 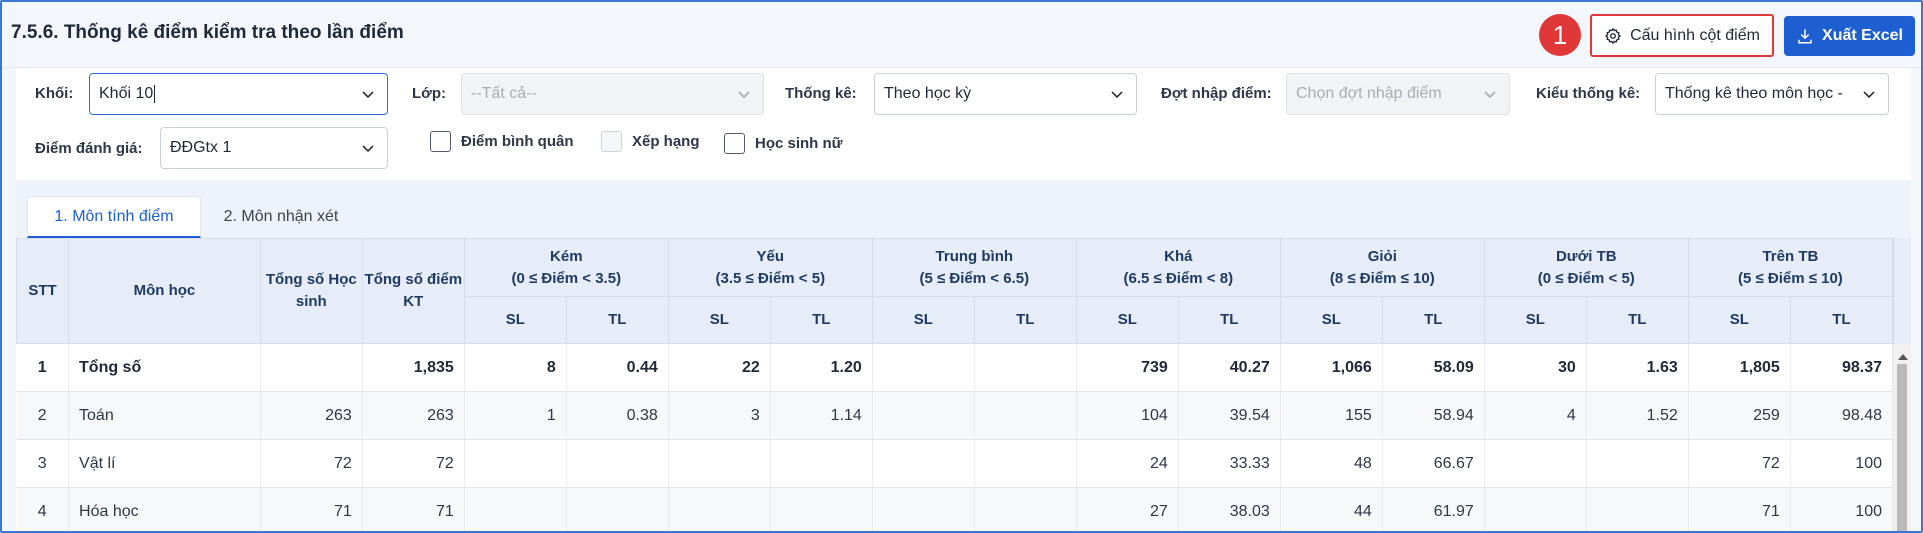 I want to click on hoc-sinh-nu-checkbox: Học sinh nữ, so click(x=783, y=143).